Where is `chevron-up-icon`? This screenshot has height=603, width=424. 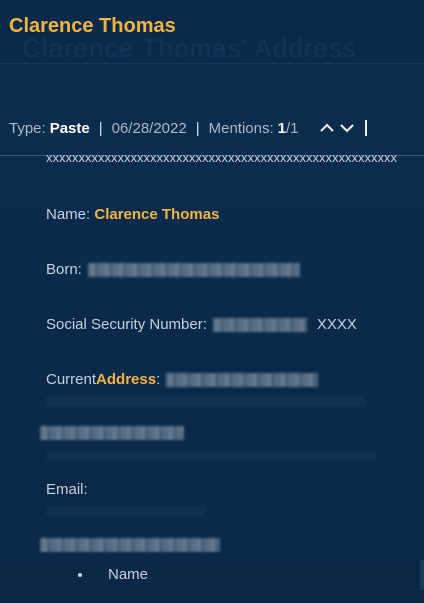
chevron-up-icon is located at coordinates (327, 128).